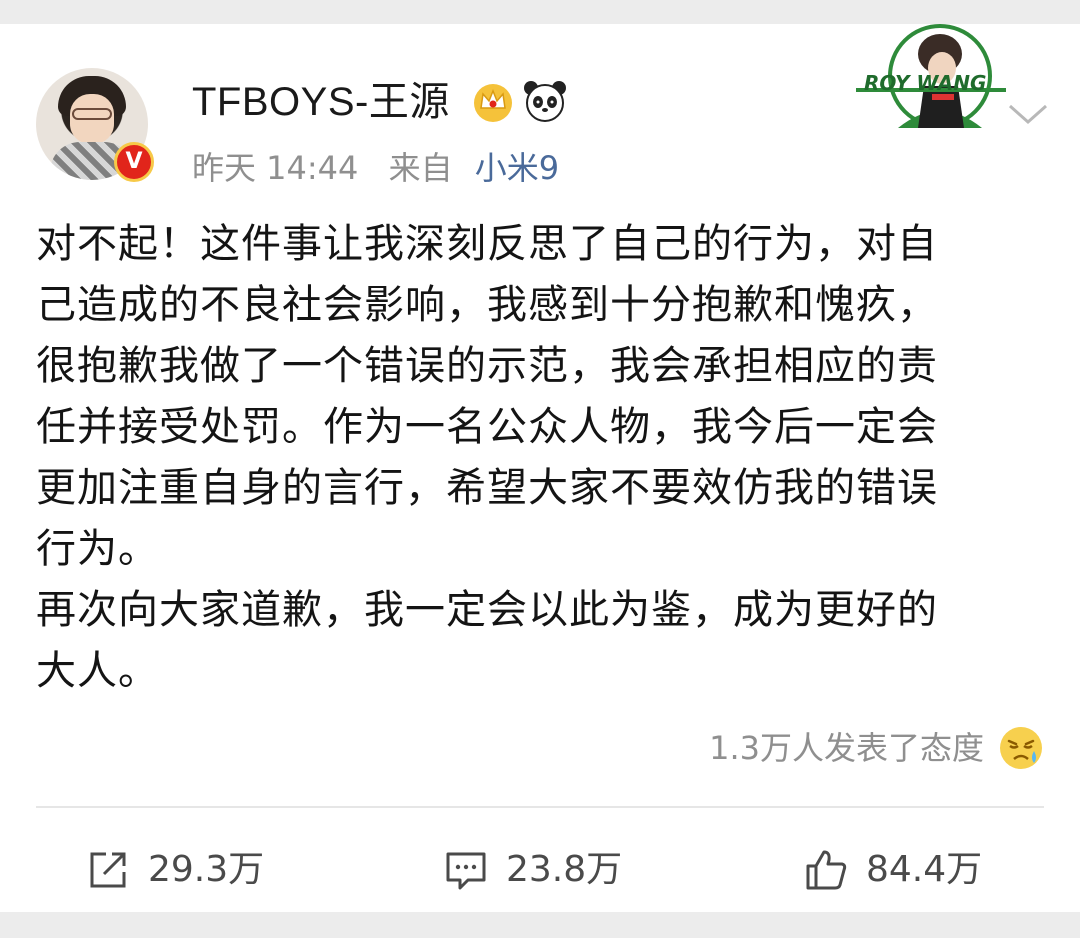 This screenshot has width=1080, height=938. I want to click on avatar: V, so click(95, 127).